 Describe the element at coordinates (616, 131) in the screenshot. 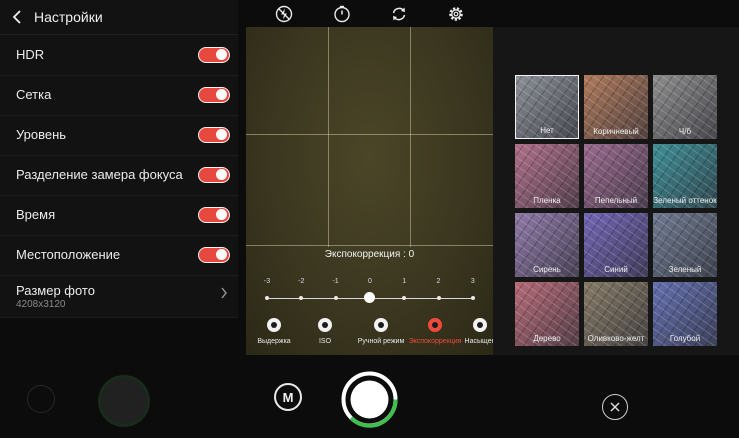

I see `filter-label: Коричневый` at that location.